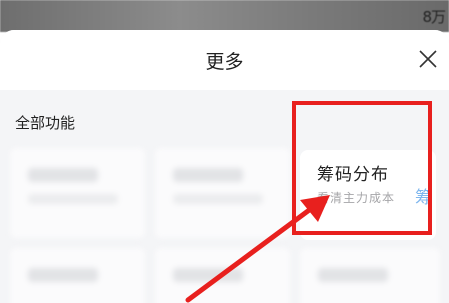 The width and height of the screenshot is (449, 303). I want to click on close-icon, so click(428, 59).